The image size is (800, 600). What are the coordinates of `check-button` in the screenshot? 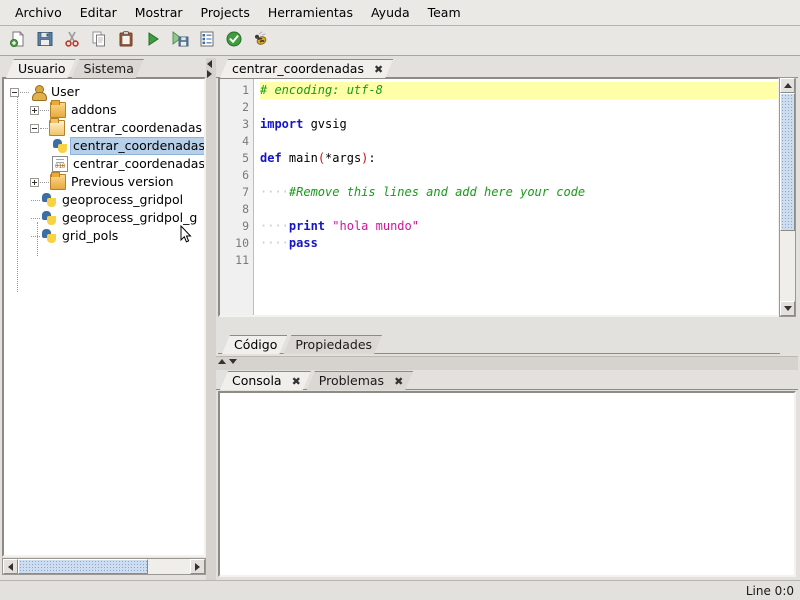 It's located at (233, 40).